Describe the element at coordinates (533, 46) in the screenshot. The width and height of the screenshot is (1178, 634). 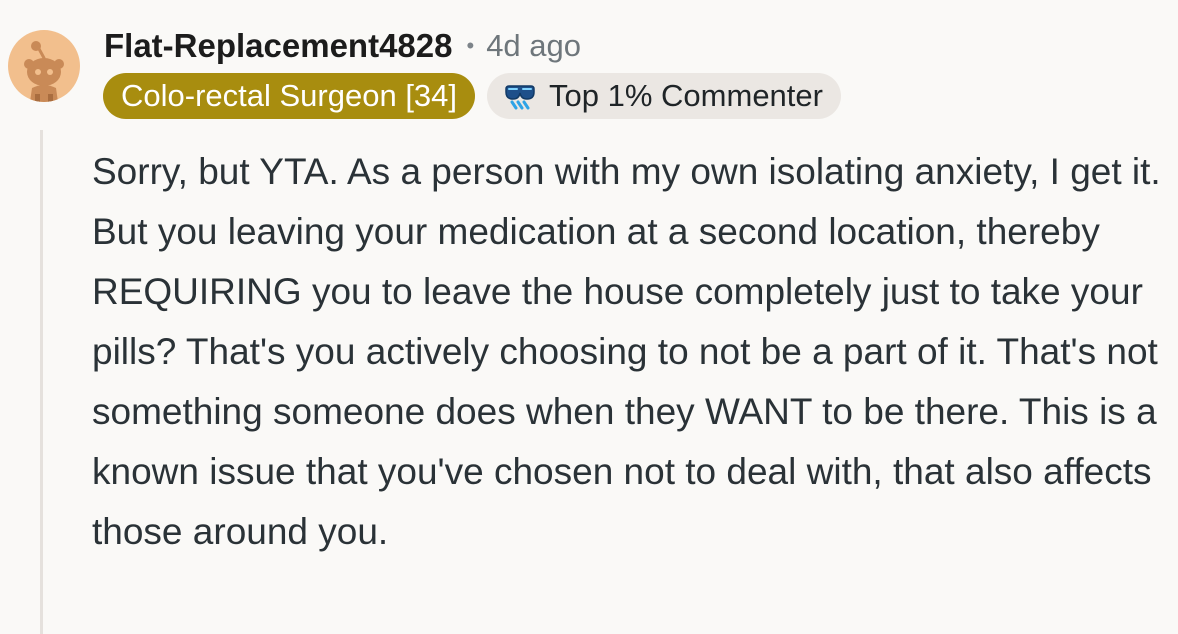
I see `comment-timestamp: 4d ago` at that location.